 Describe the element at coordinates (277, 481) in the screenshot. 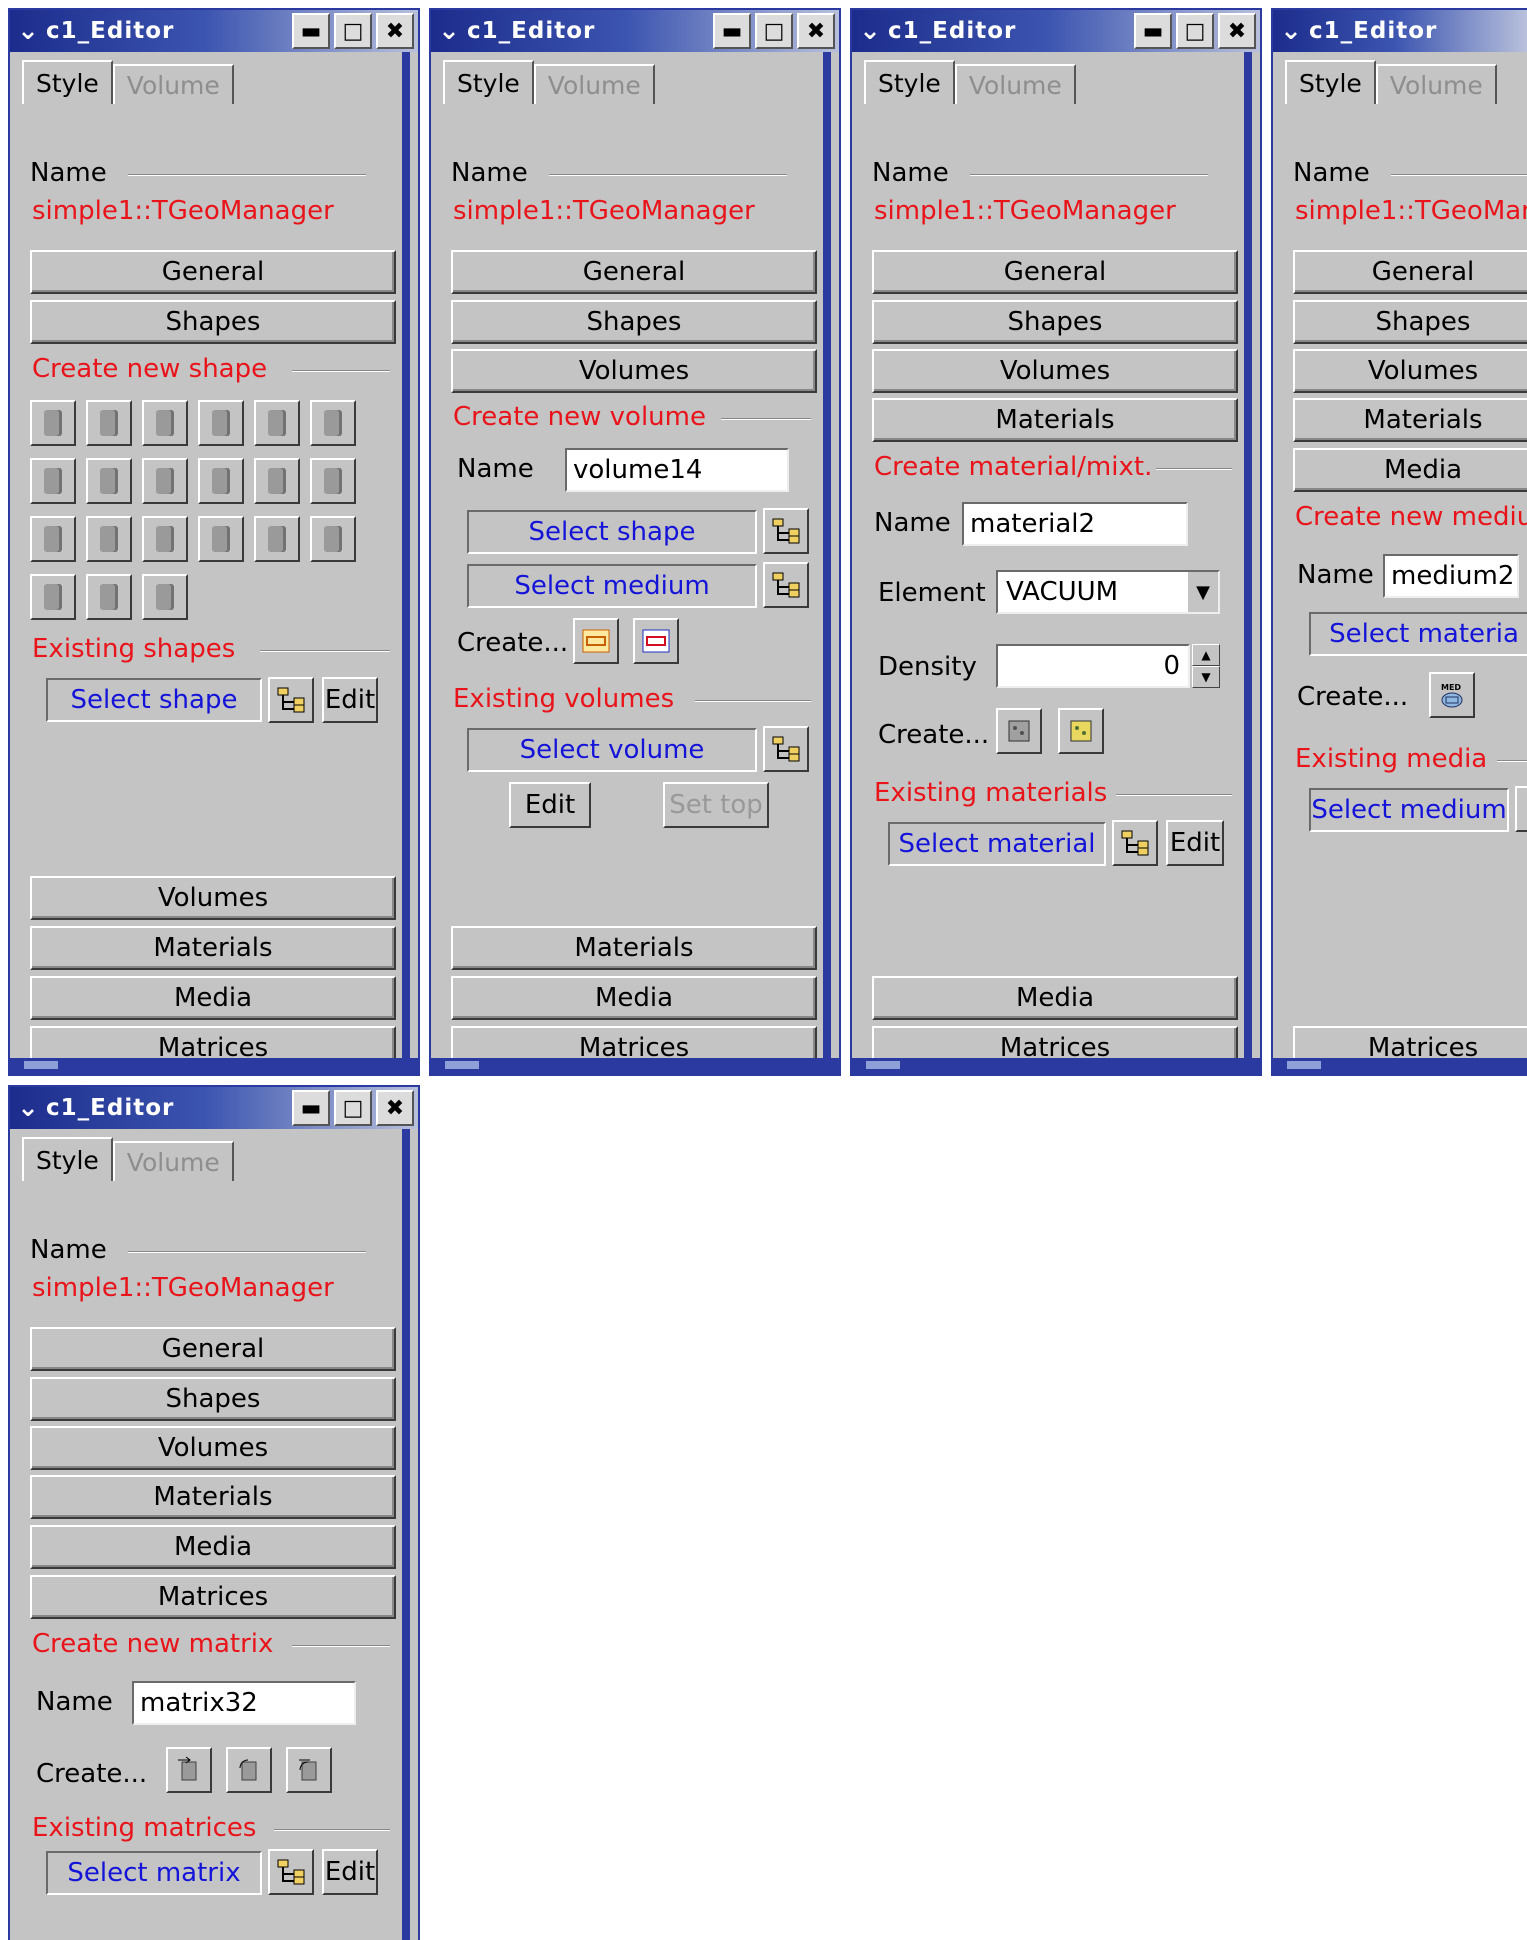

I see `shape-cone-icon` at that location.